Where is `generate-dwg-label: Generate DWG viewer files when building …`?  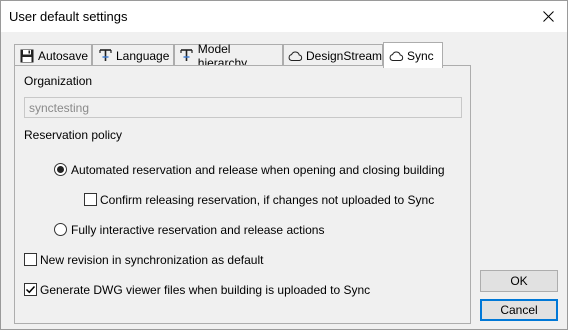
generate-dwg-label: Generate DWG viewer files when building … is located at coordinates (205, 290).